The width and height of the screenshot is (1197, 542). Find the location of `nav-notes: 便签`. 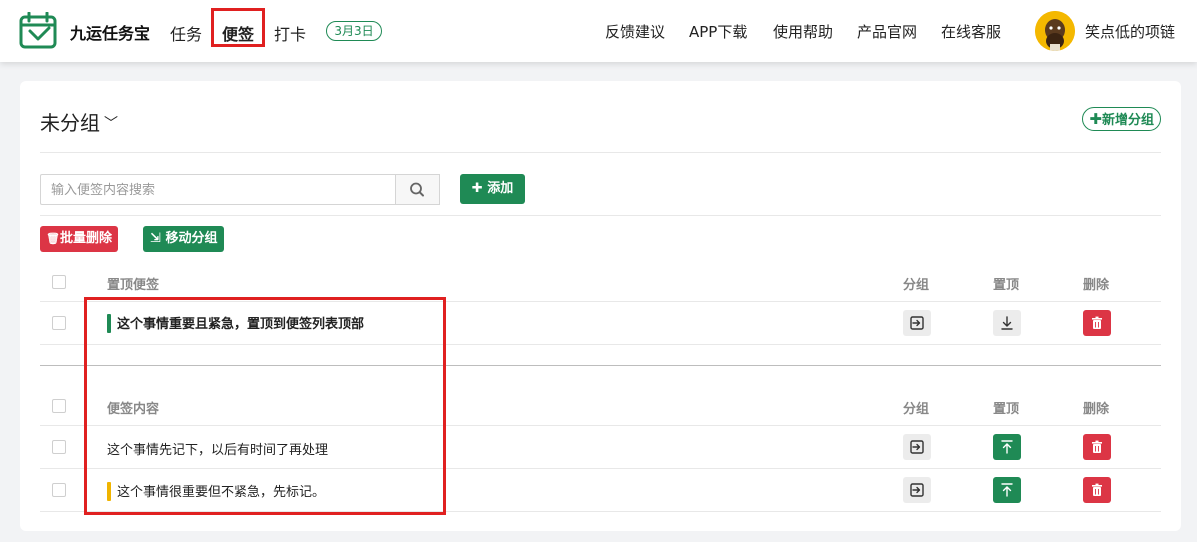

nav-notes: 便签 is located at coordinates (238, 33).